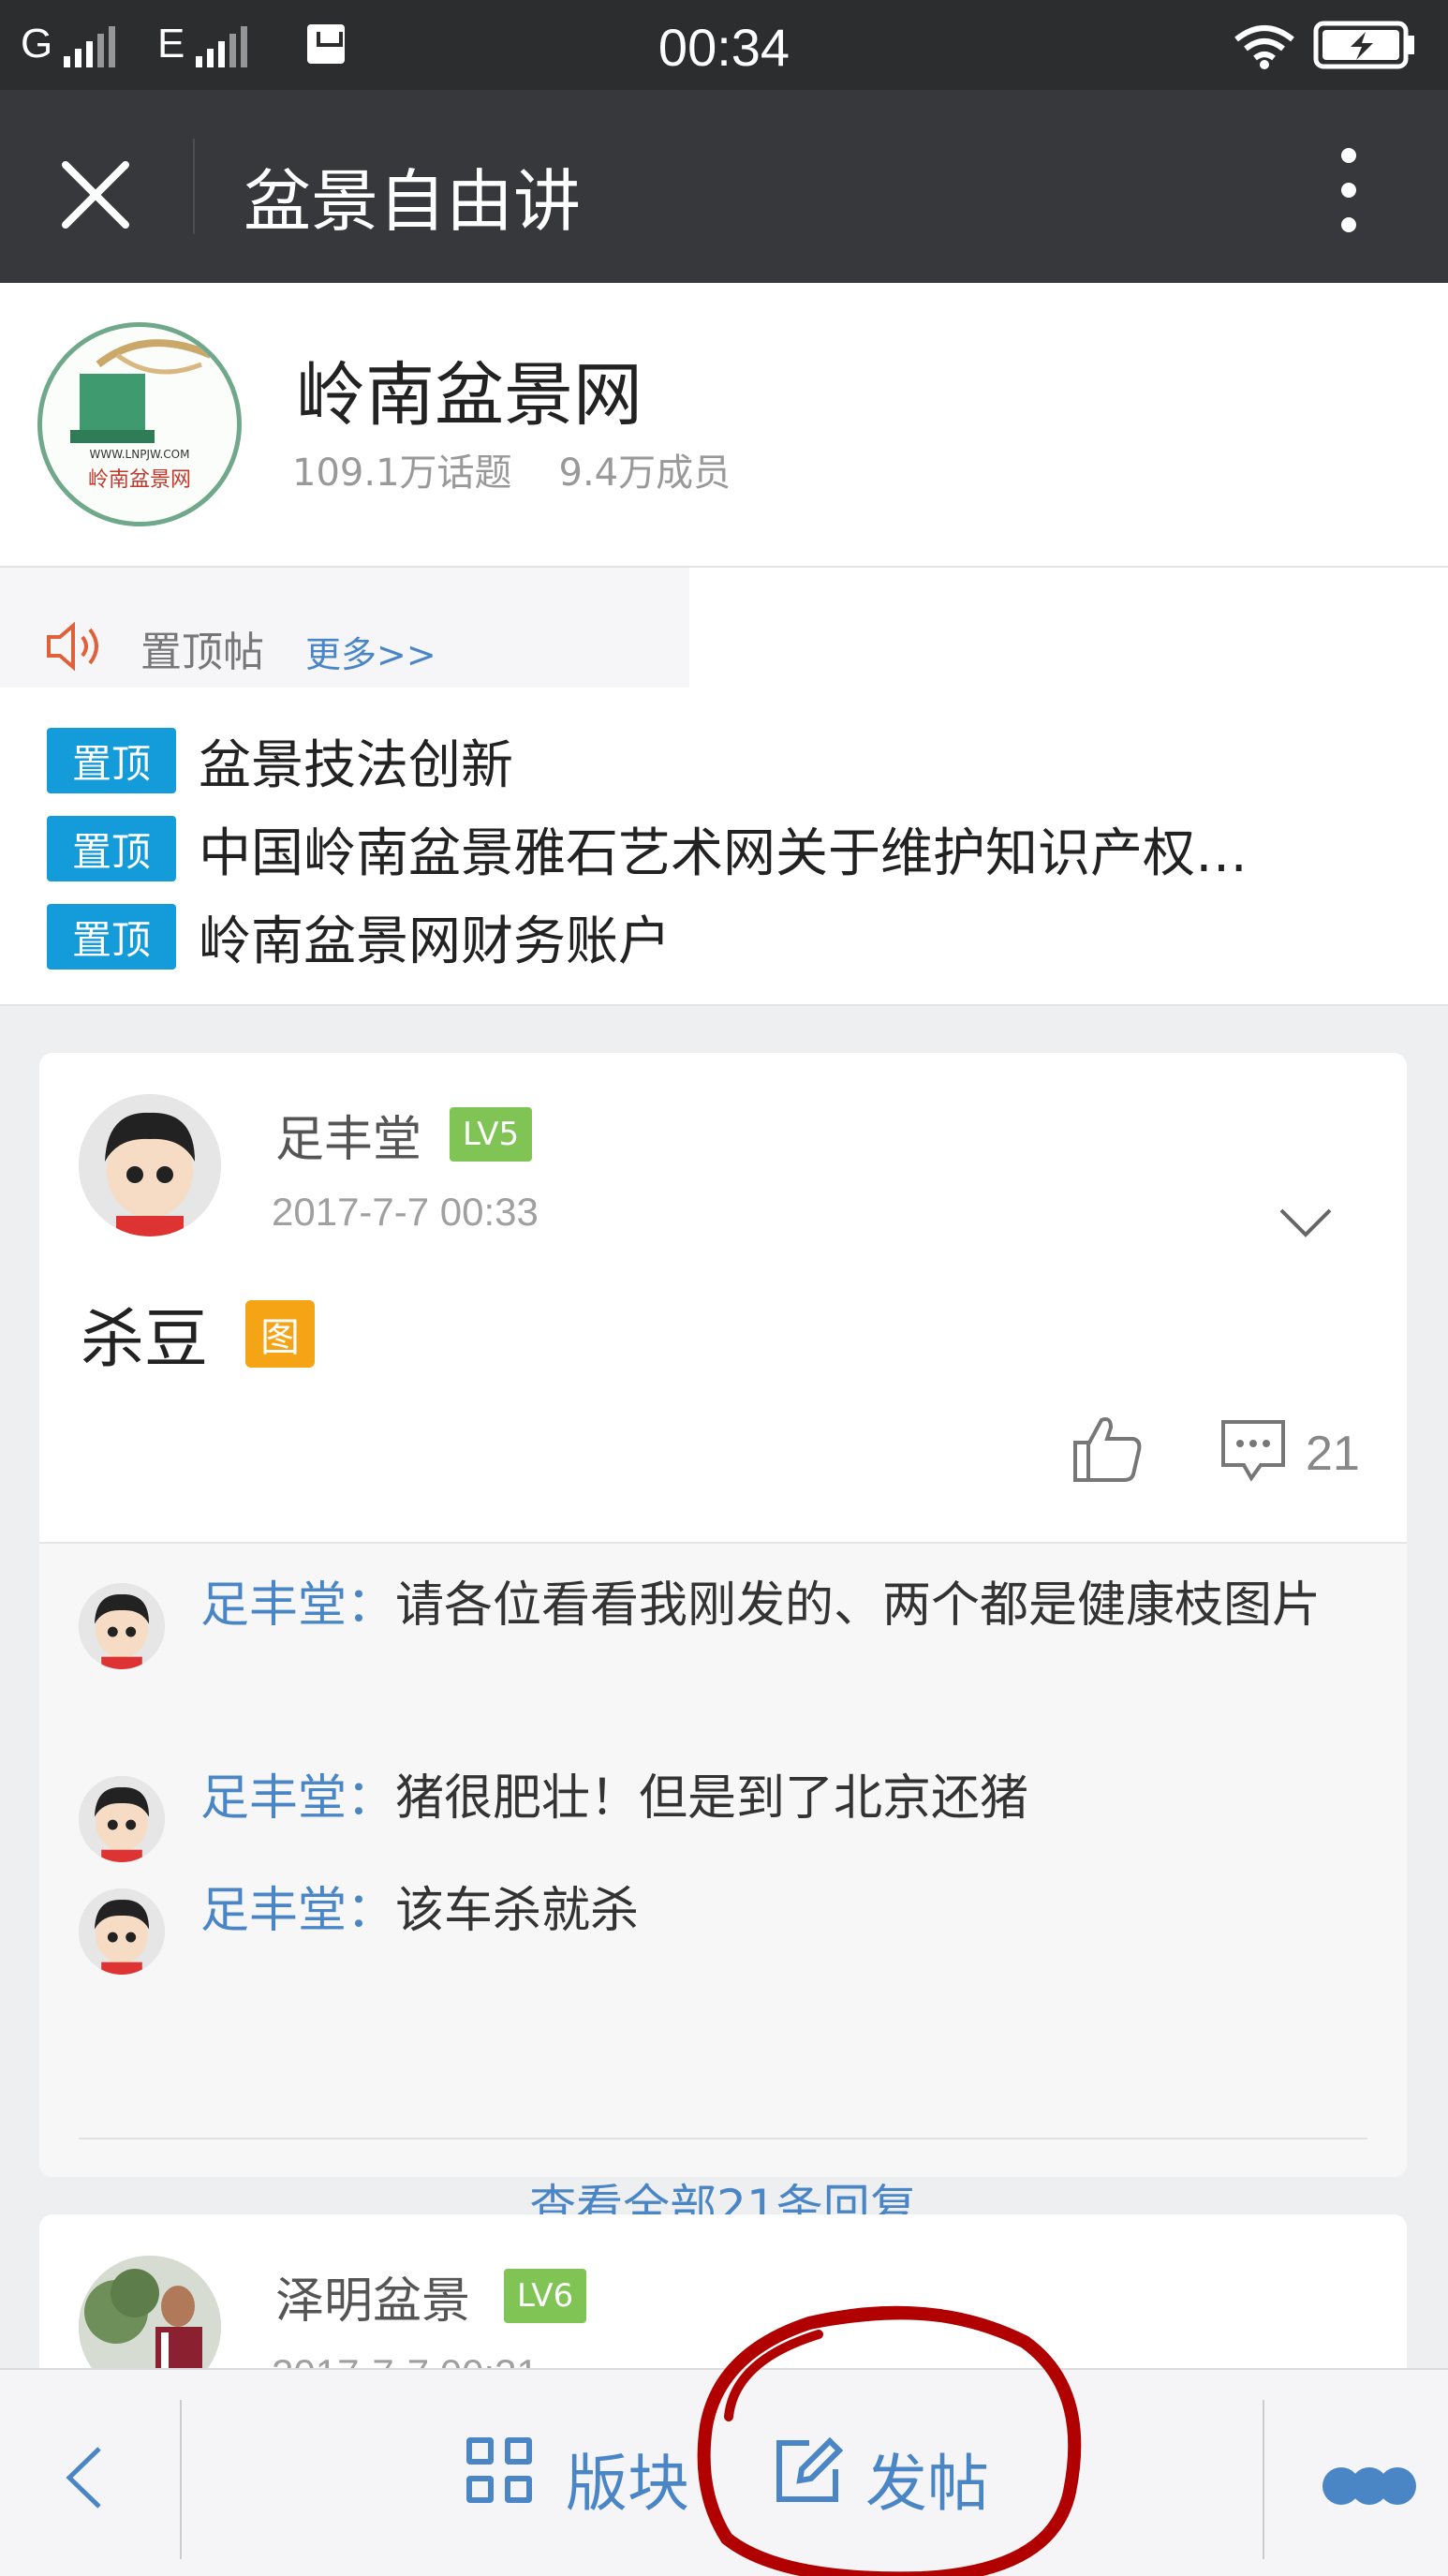  Describe the element at coordinates (545, 2296) in the screenshot. I see `level-badge: LV6` at that location.